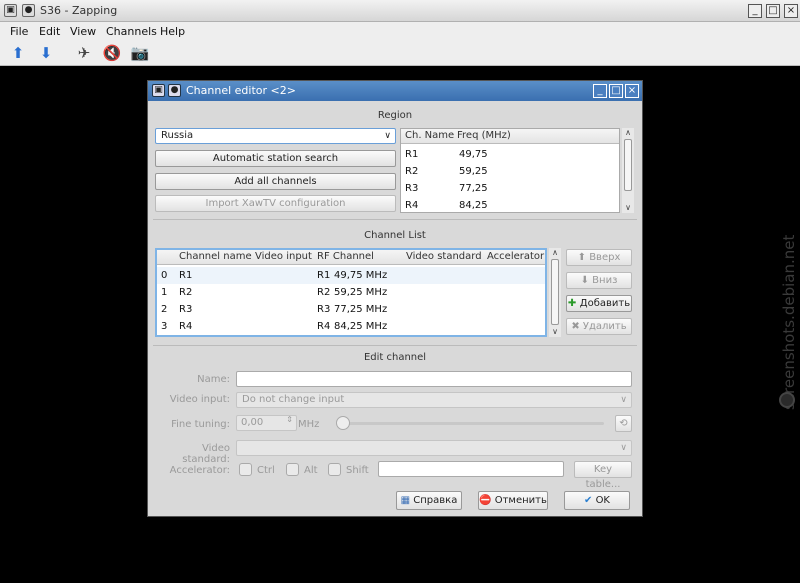  Describe the element at coordinates (473, 171) in the screenshot. I see `row-freq: 59,25` at that location.